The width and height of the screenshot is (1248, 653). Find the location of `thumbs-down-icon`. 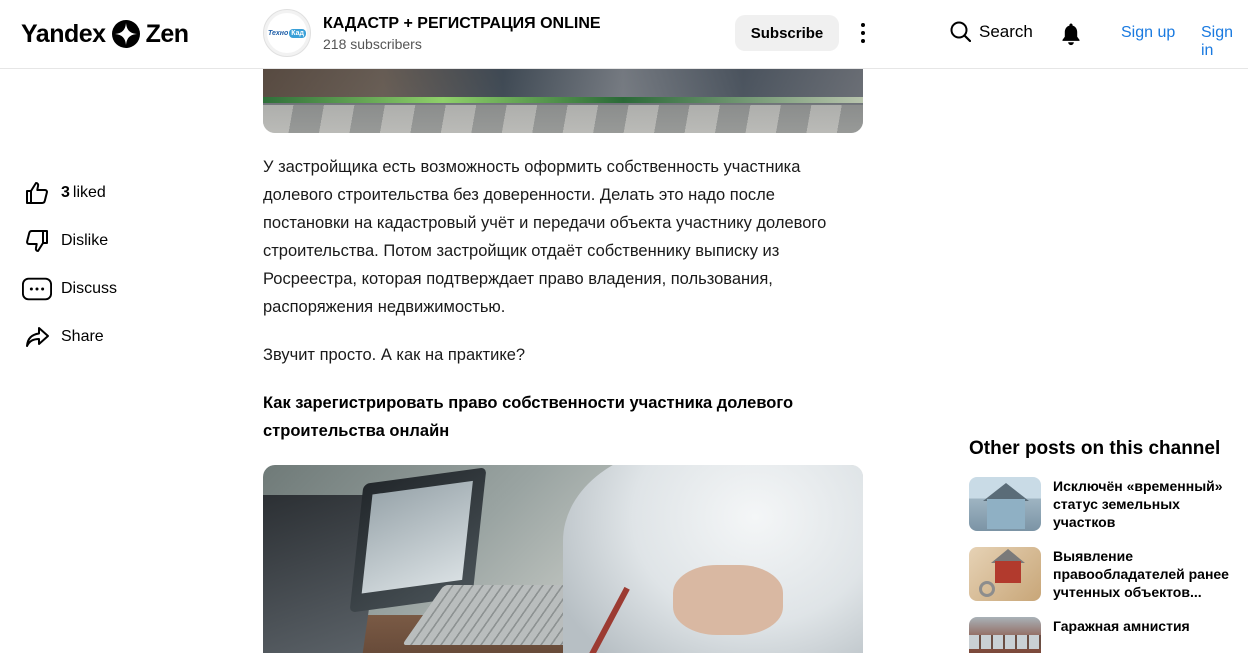

thumbs-down-icon is located at coordinates (37, 241).